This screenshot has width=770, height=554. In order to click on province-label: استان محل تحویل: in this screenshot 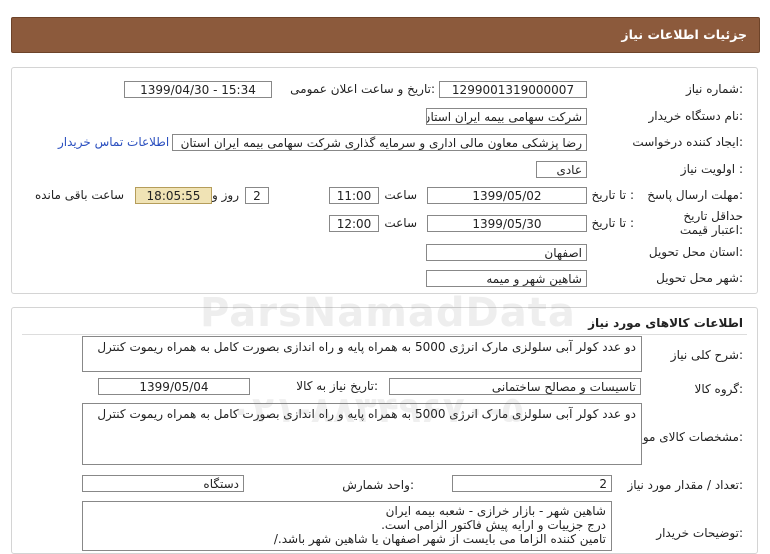, I will do `click(695, 252)`.